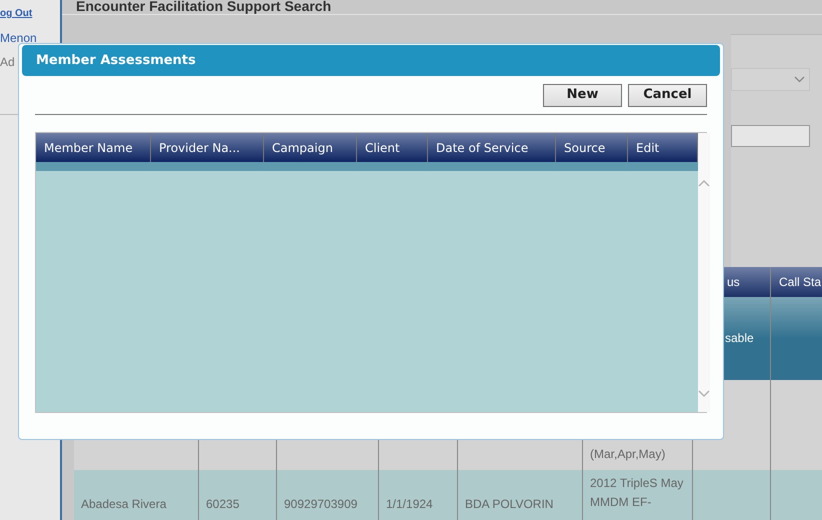 The image size is (822, 520). I want to click on column-header: Call Sta, so click(800, 282).